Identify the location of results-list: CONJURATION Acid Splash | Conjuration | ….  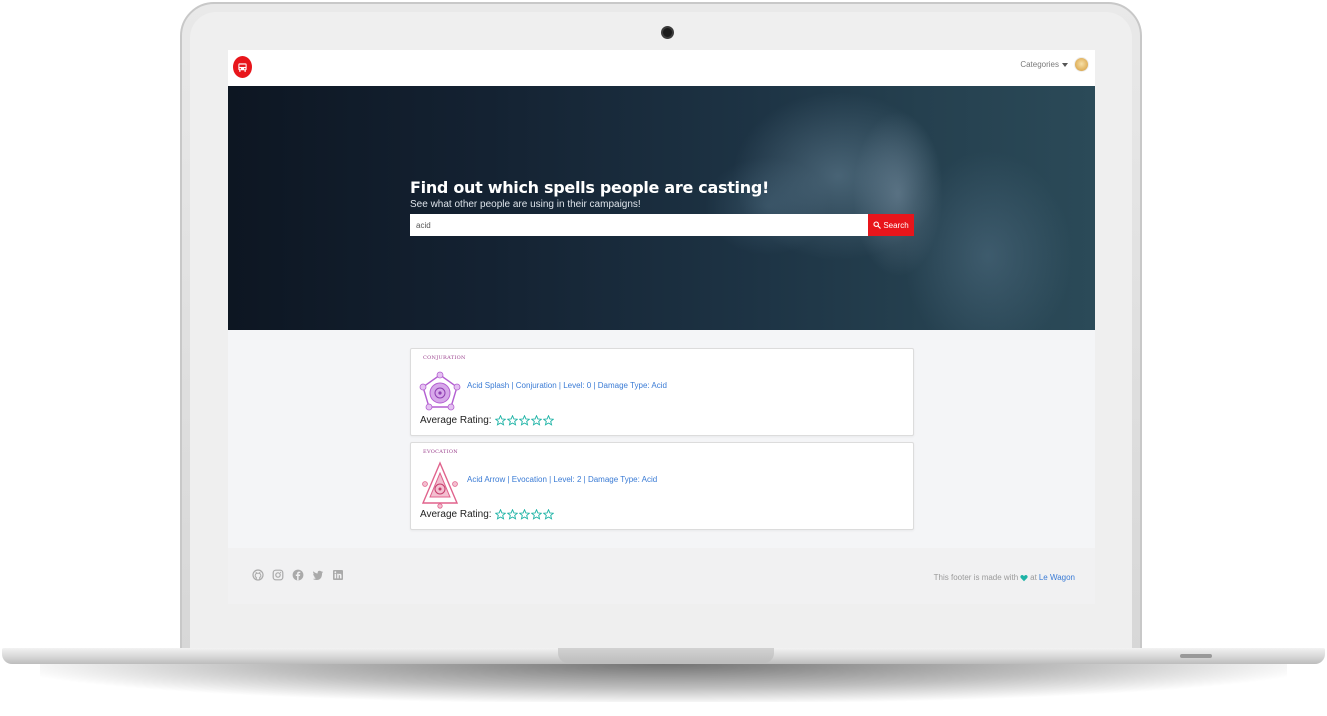
(662, 442).